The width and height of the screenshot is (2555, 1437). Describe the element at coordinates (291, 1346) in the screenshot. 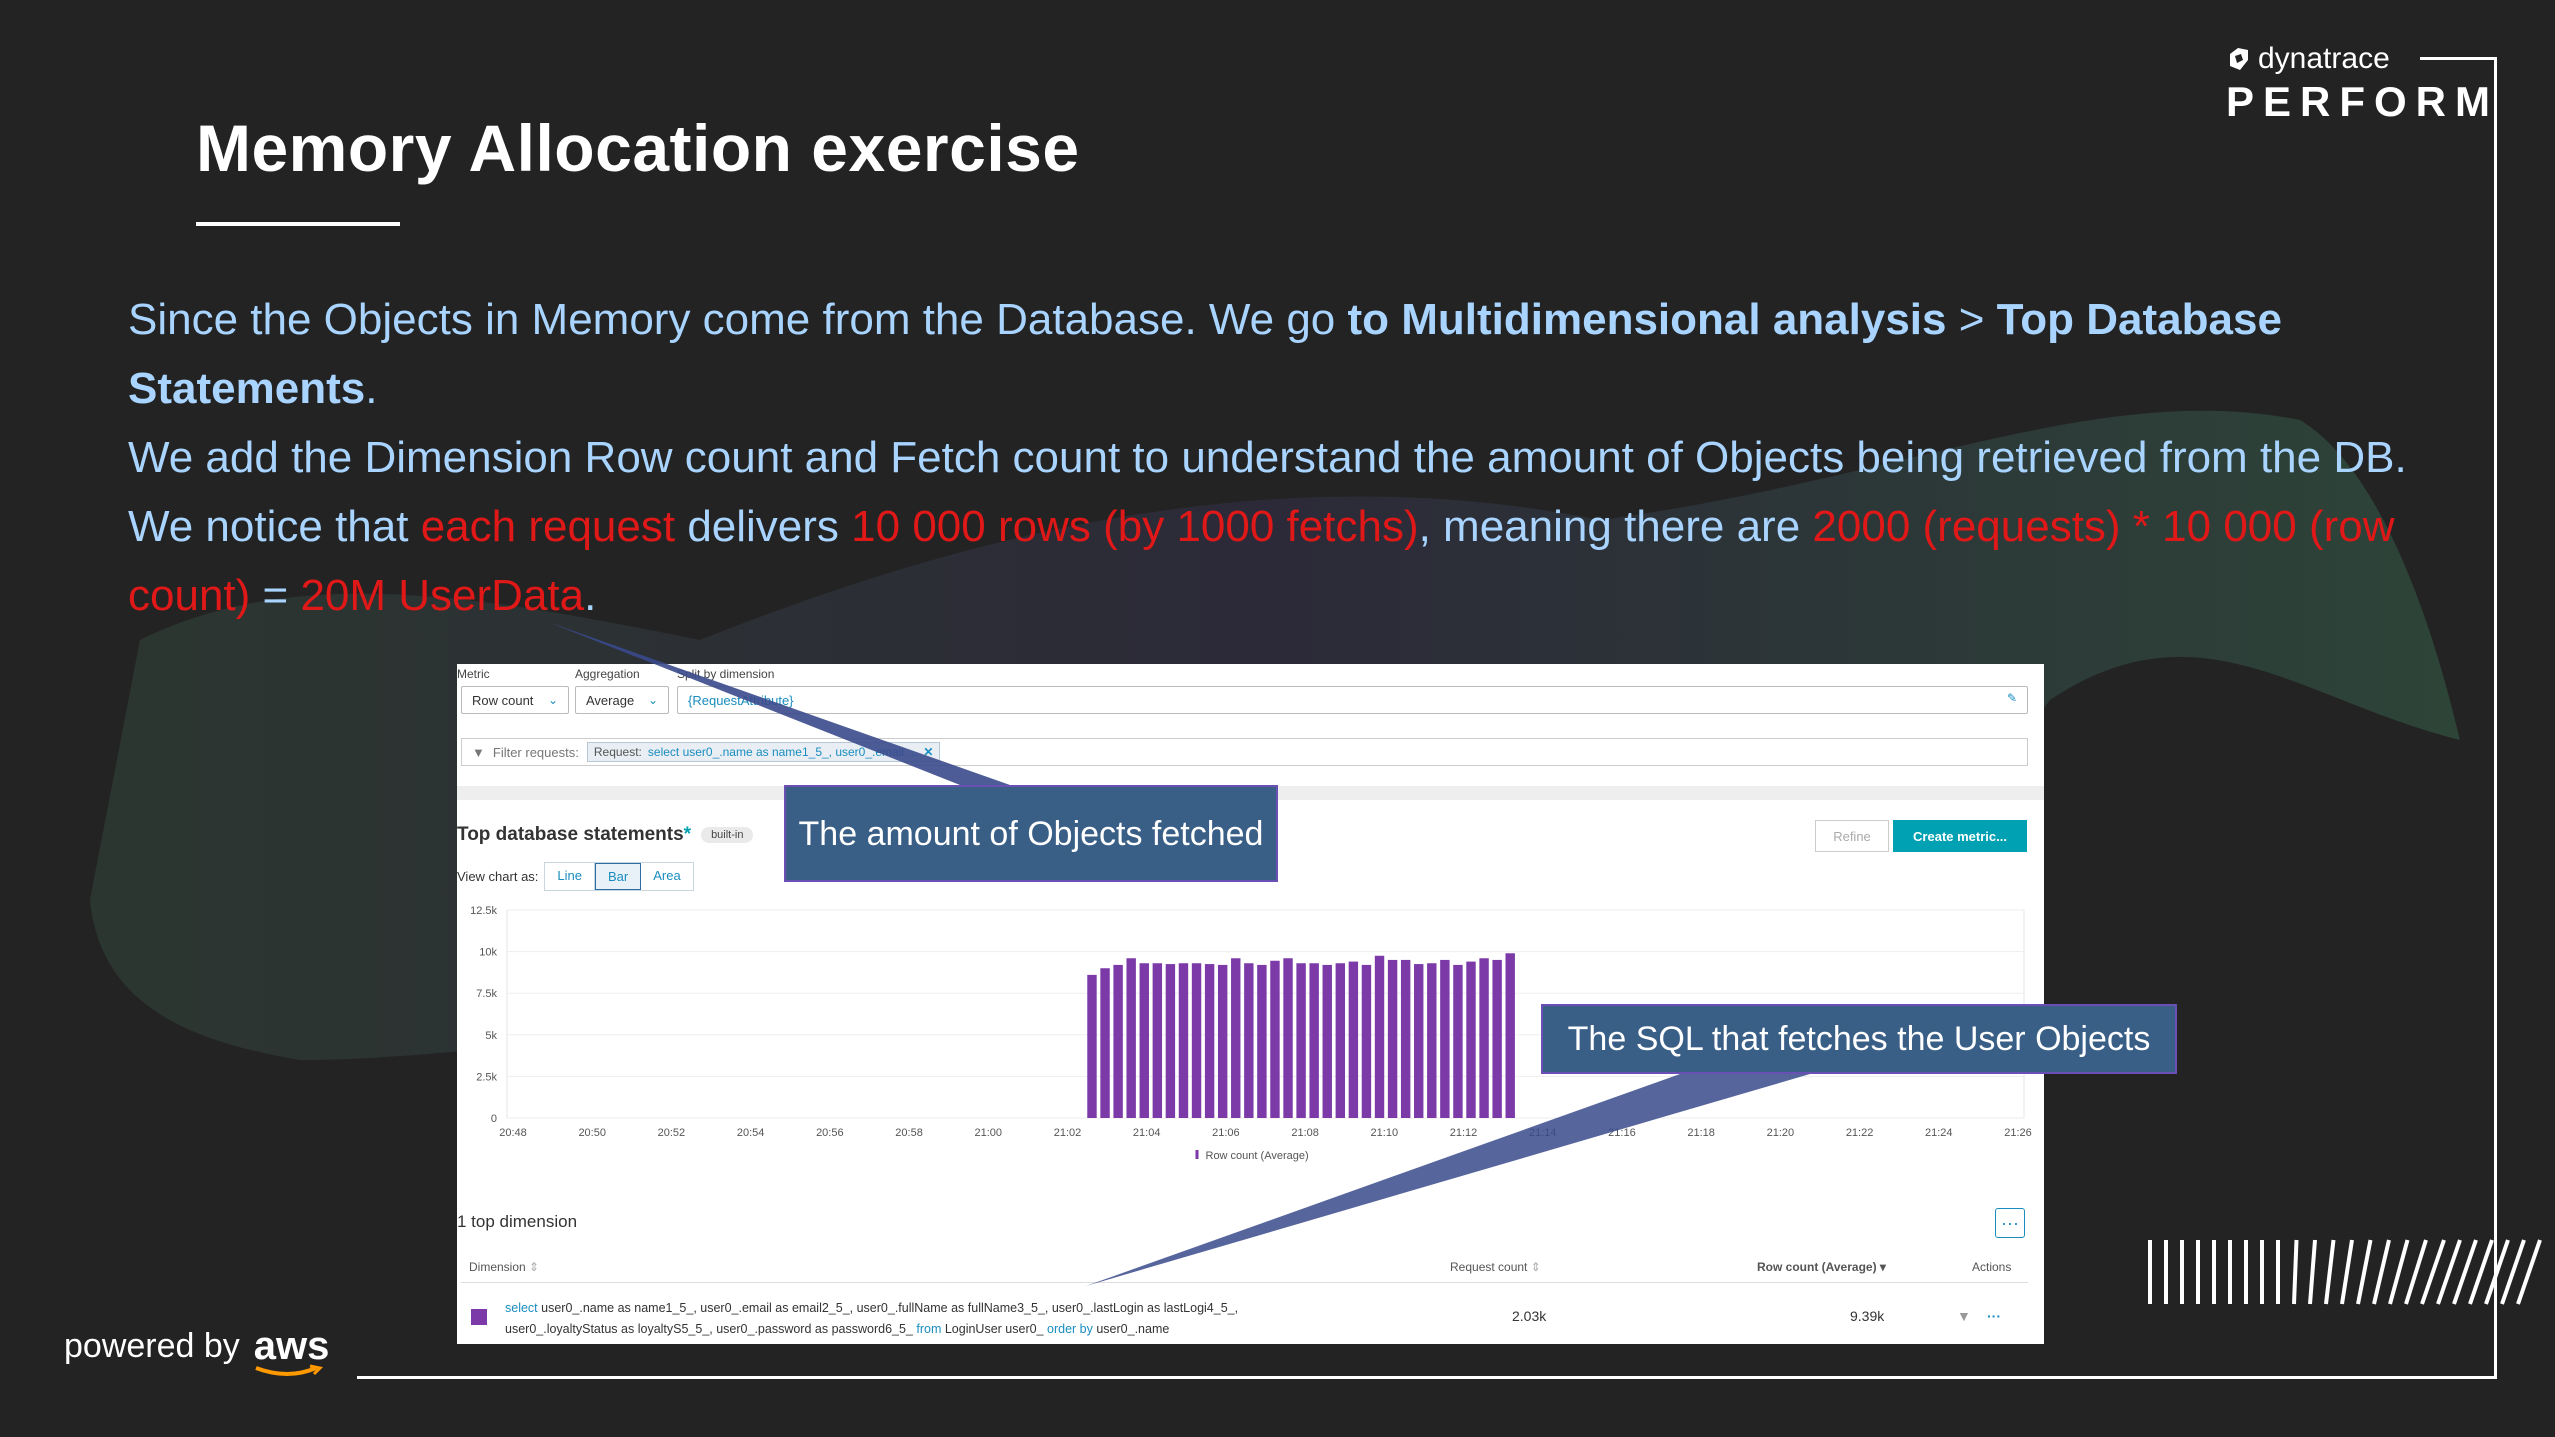

I see `aws-logo-text: aws` at that location.